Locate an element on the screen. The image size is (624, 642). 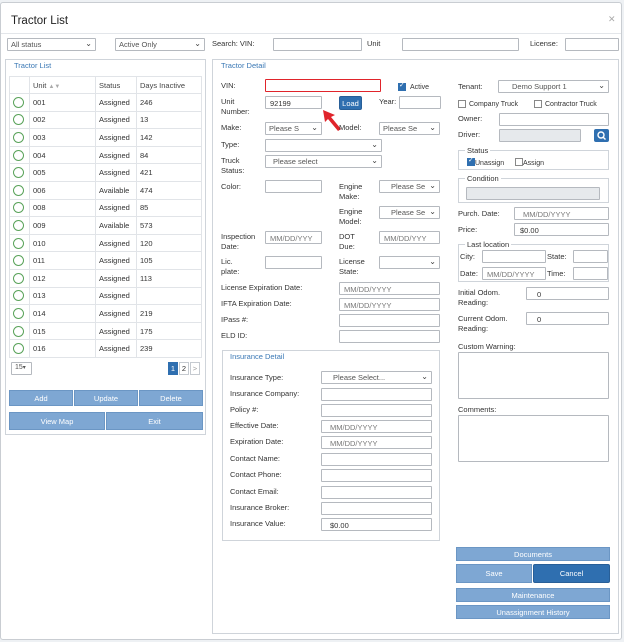
search-vin-input is located at coordinates (317, 44).